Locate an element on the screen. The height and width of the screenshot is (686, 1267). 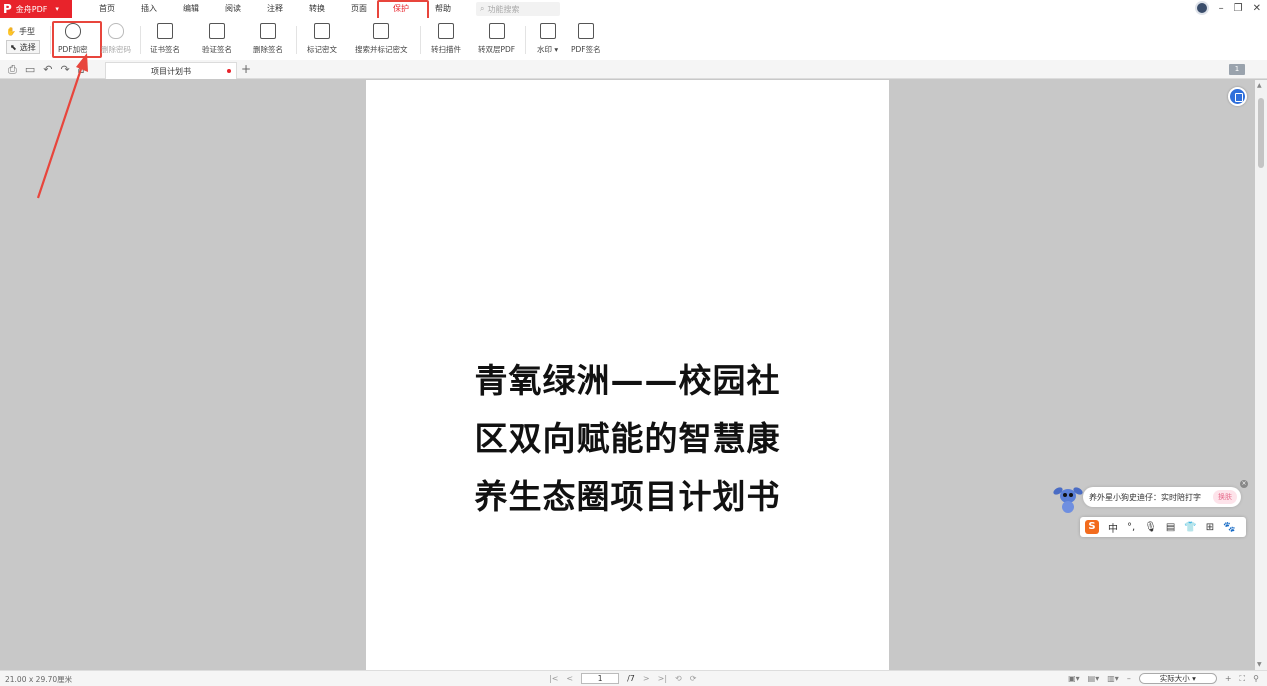
delete-sign-button: 删除签名 is located at coordinates (268, 39).